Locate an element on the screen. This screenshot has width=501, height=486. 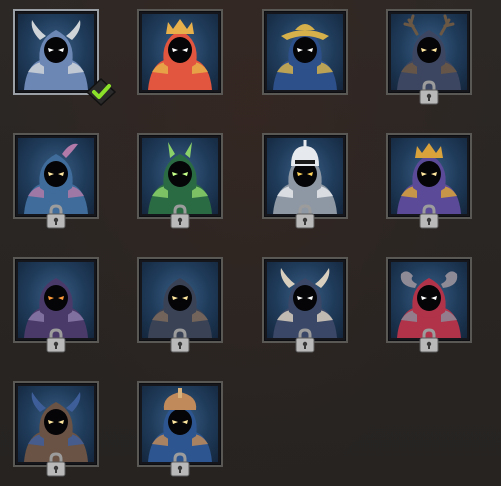
character-slot-red-ram is located at coordinates (429, 305).